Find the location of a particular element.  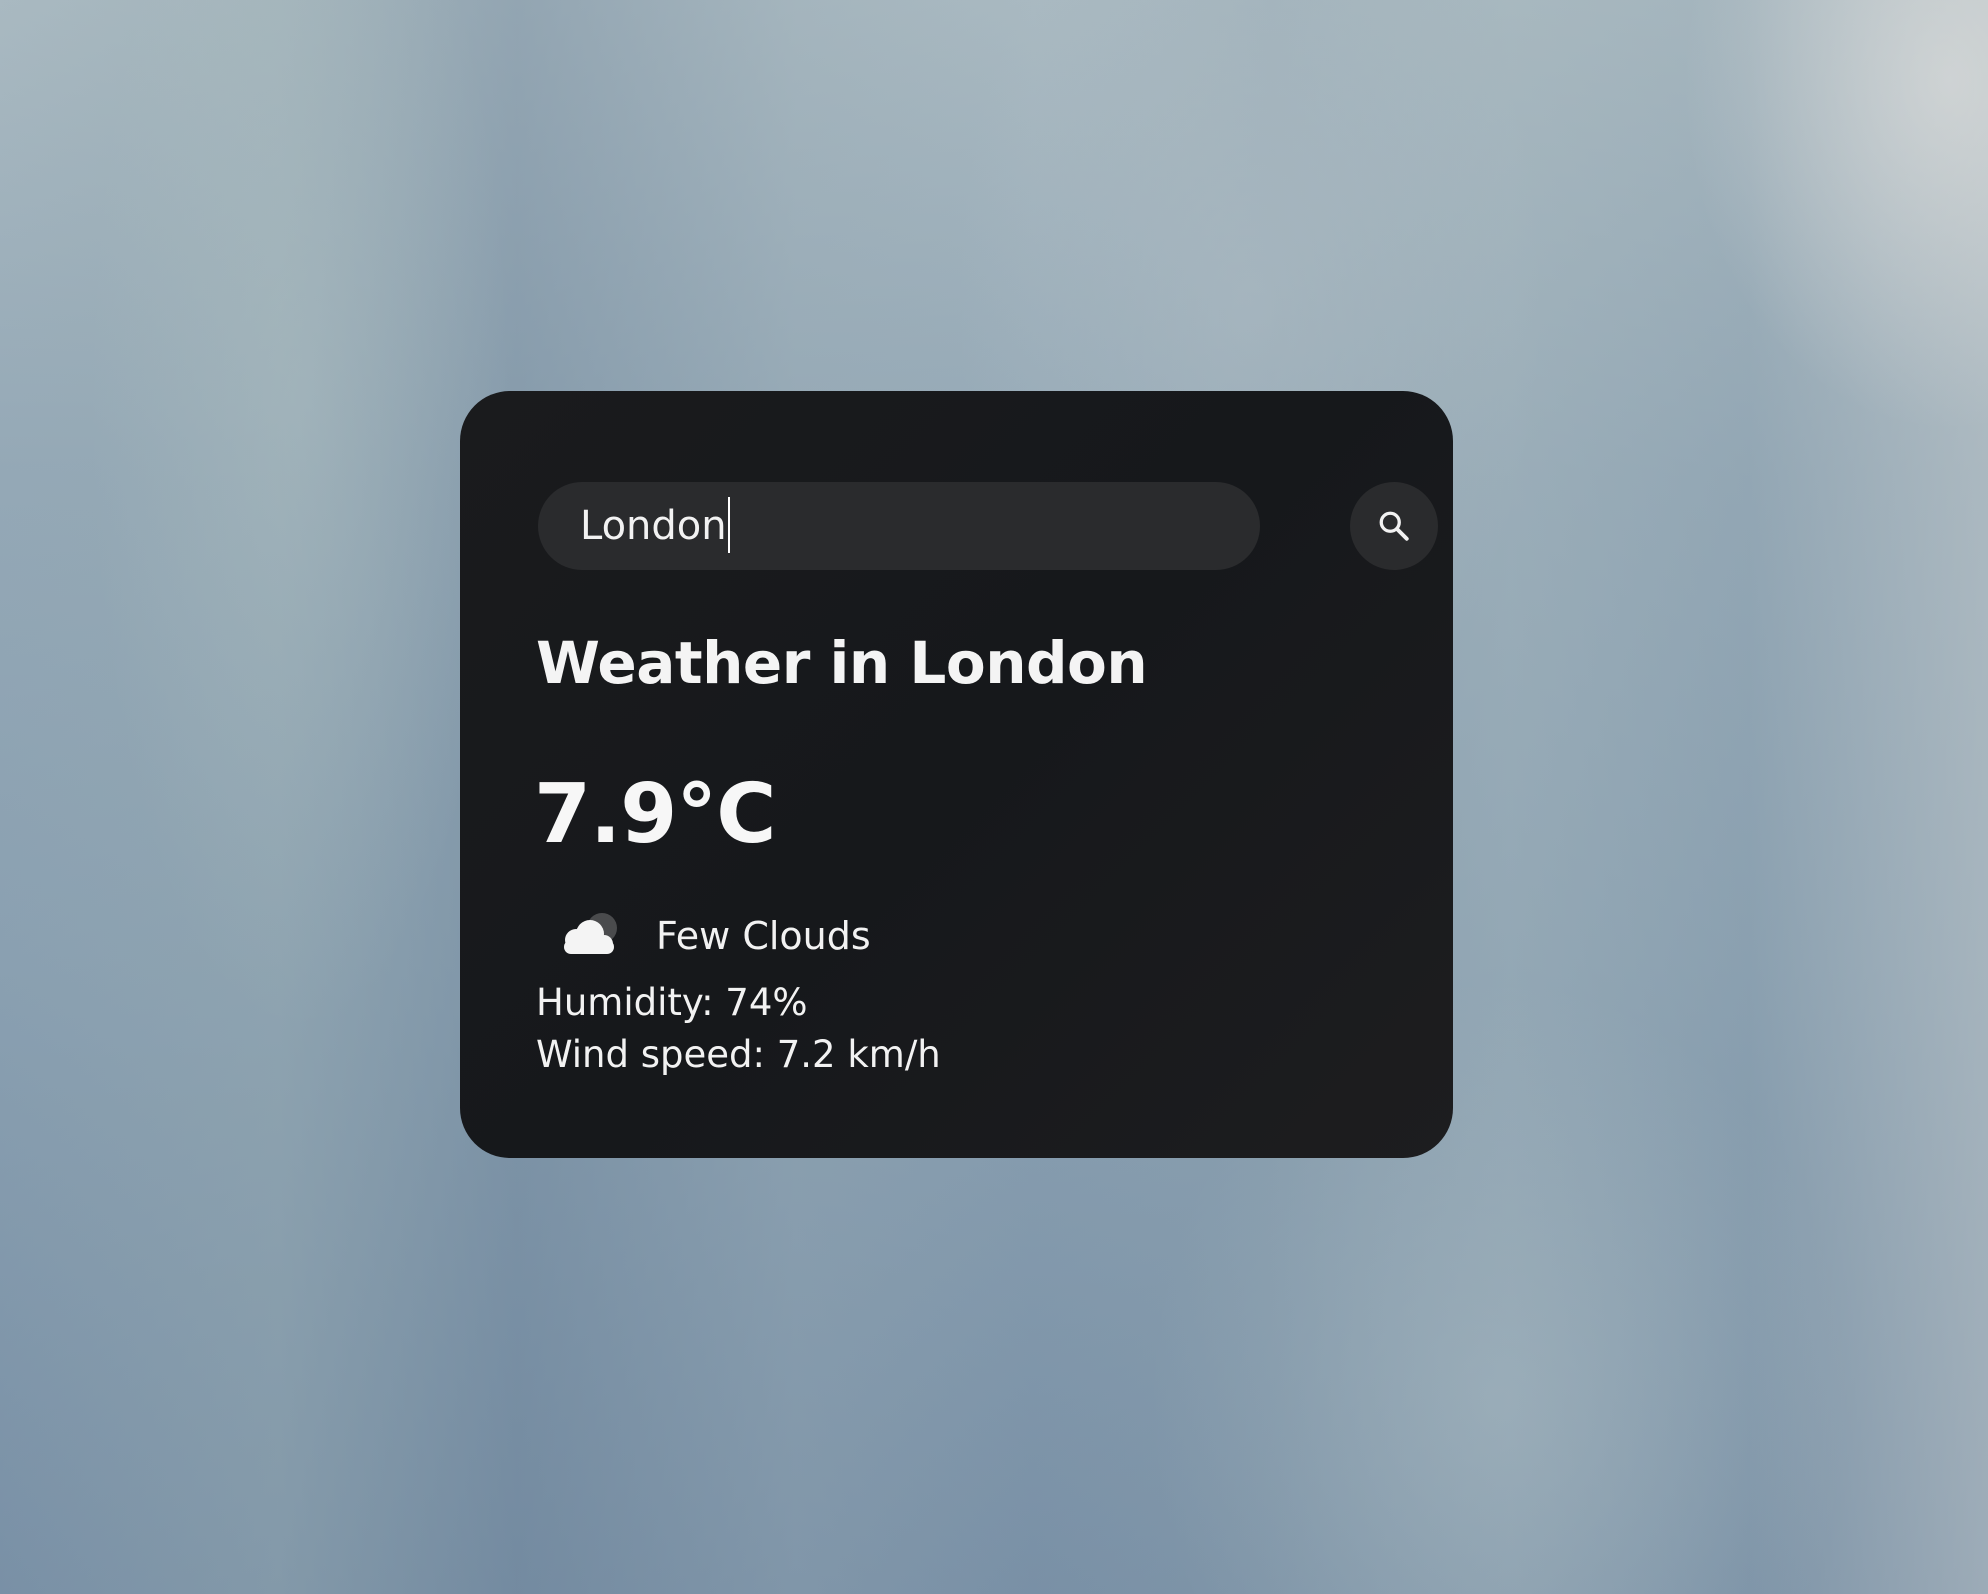

humidity-text: Humidity: 74% is located at coordinates (672, 1002).